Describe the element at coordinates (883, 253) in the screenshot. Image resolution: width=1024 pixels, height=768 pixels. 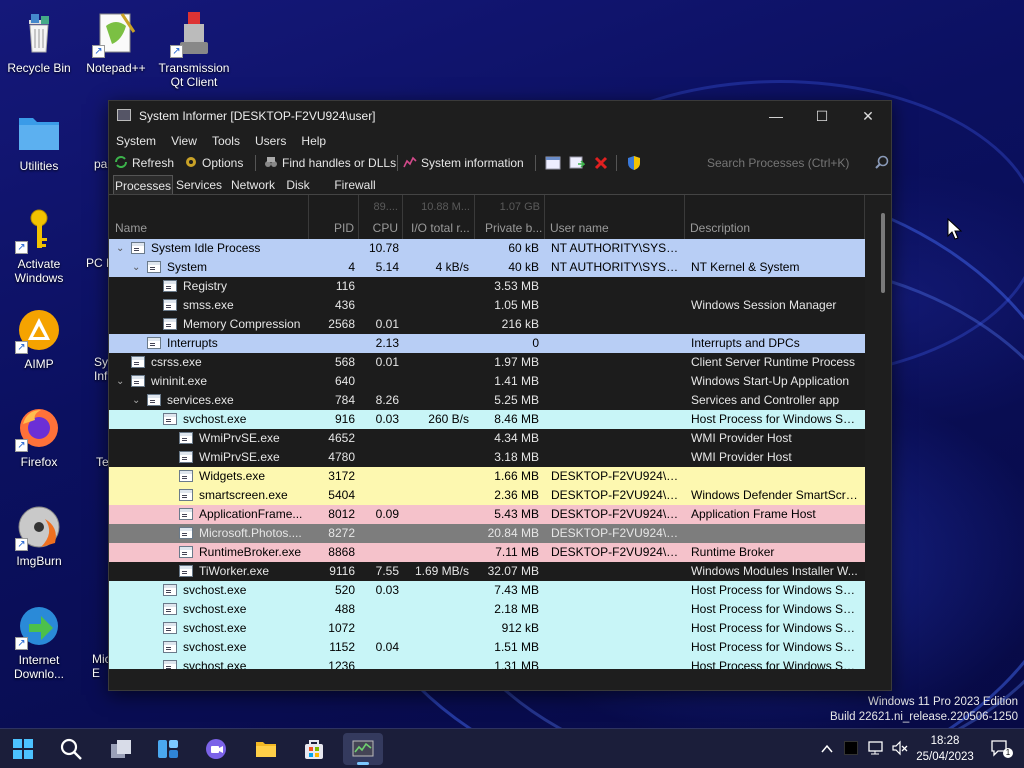
I see `vertical-scrollbar-thumb` at that location.